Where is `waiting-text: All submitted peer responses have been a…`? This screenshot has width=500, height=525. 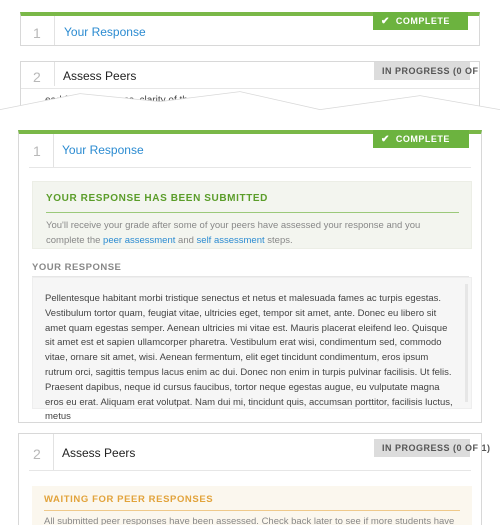 waiting-text: All submitted peer responses have been a… is located at coordinates (249, 520).